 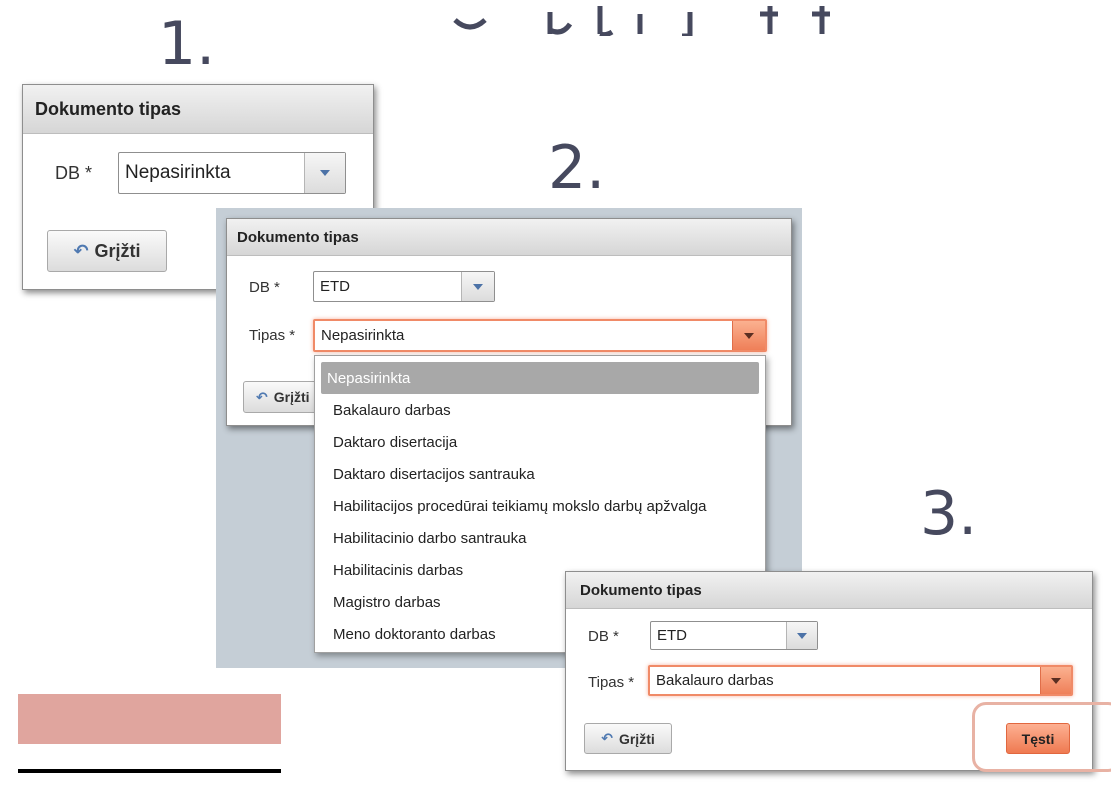 I want to click on type-select: Bakalauro darbas, so click(x=860, y=680).